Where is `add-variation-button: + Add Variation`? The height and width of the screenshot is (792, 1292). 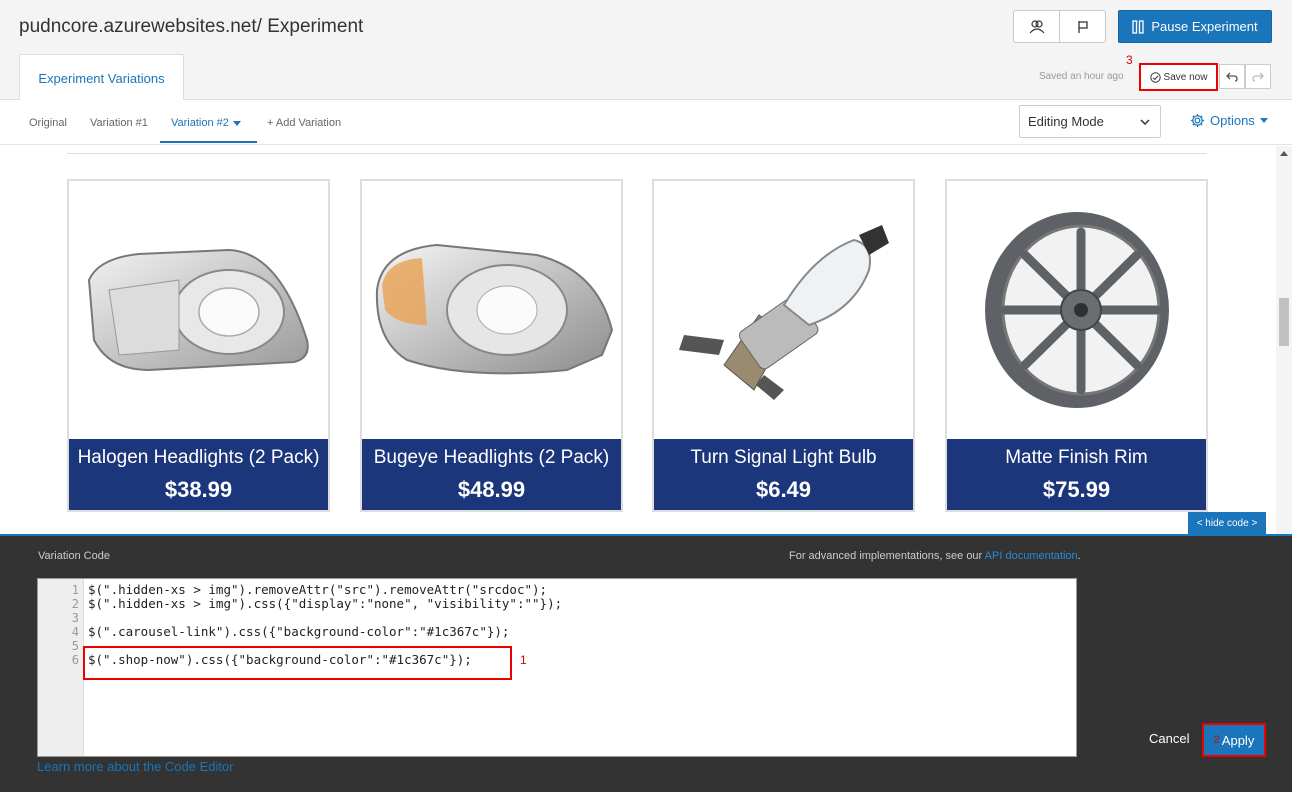 add-variation-button: + Add Variation is located at coordinates (304, 123).